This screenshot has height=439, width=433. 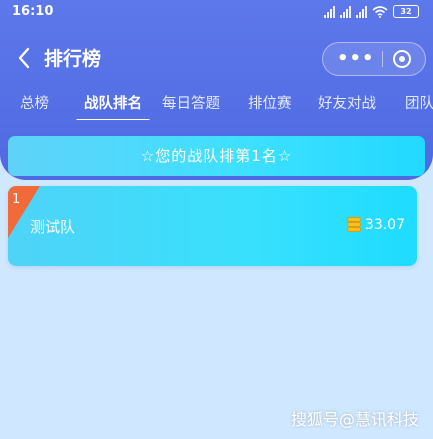 What do you see at coordinates (33, 11) in the screenshot?
I see `status-time: 16:10` at bounding box center [33, 11].